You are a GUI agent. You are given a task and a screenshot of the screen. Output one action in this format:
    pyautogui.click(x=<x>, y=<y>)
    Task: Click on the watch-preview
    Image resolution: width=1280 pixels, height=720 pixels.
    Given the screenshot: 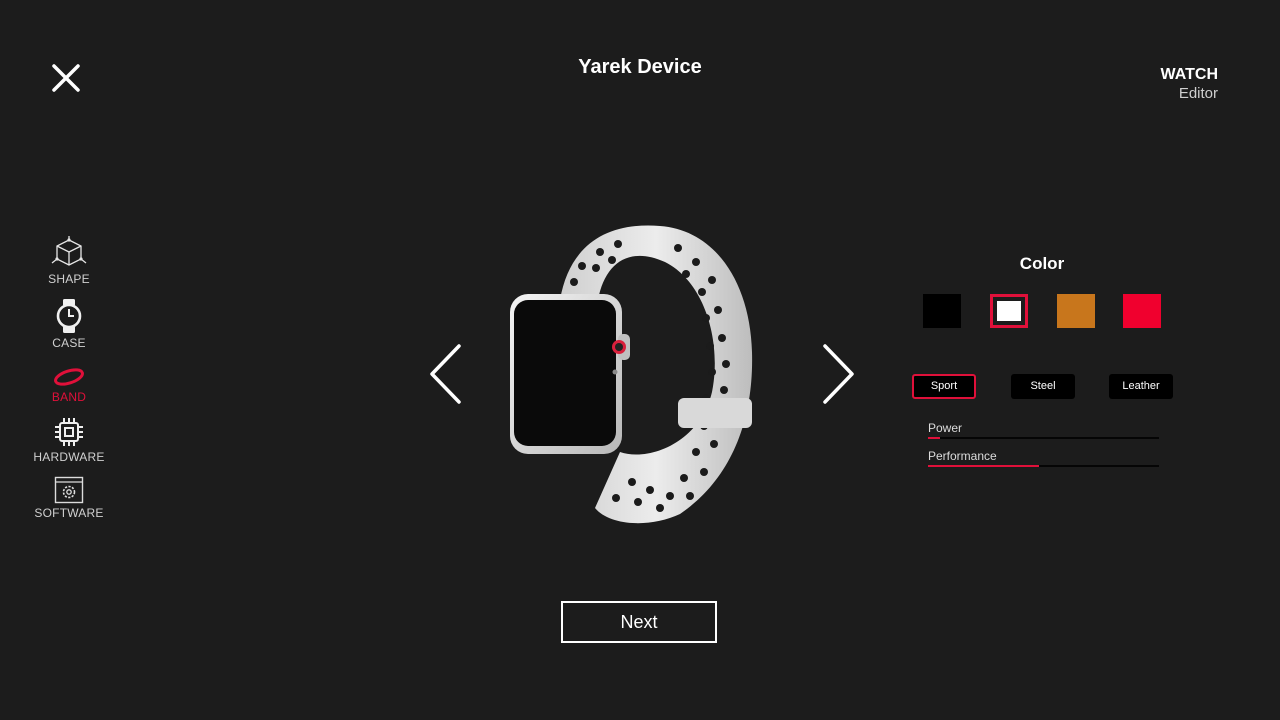 What is the action you would take?
    pyautogui.click(x=630, y=375)
    